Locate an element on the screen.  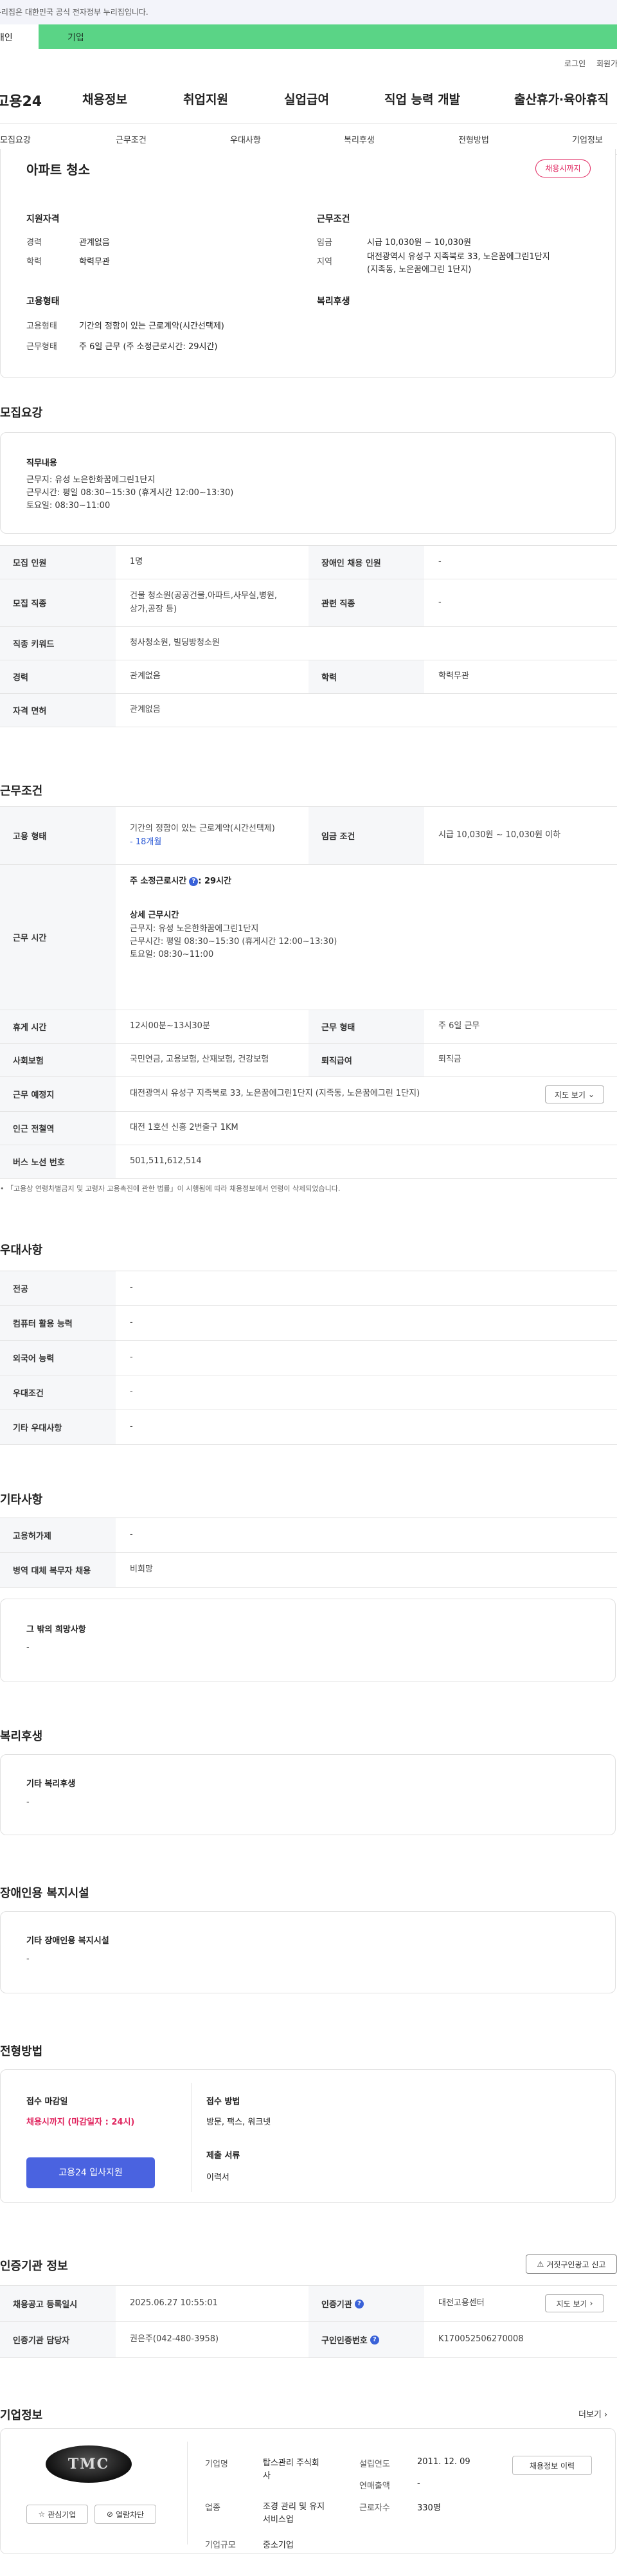
work-heading: 근무조건 is located at coordinates (21, 791).